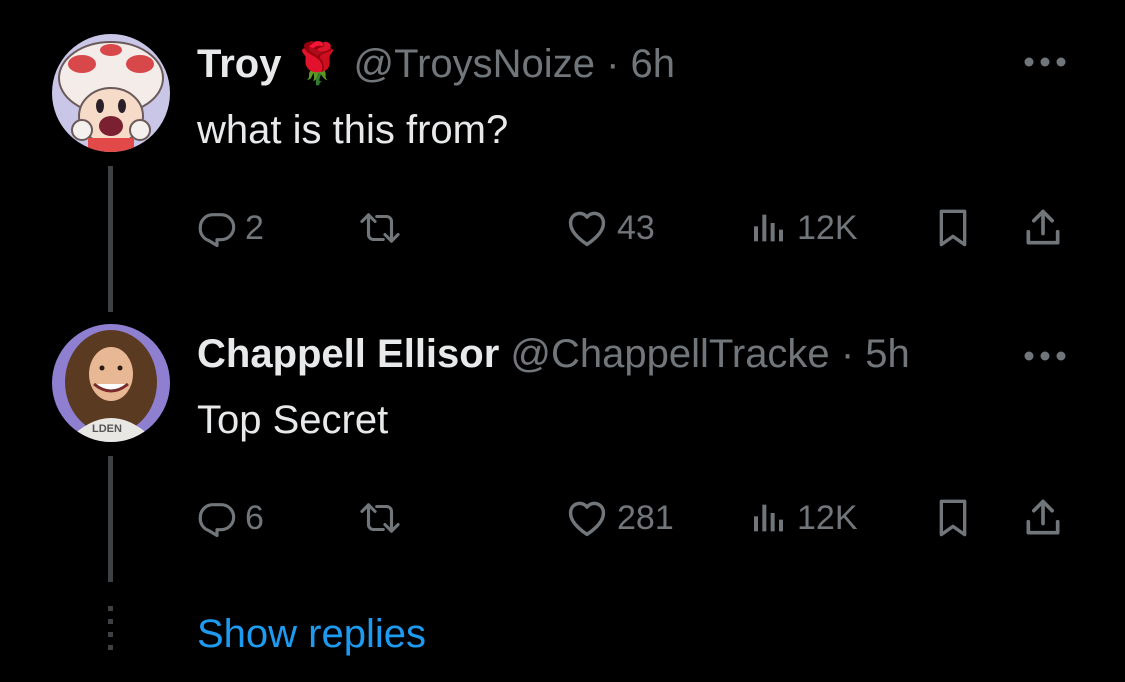 The height and width of the screenshot is (682, 1125). I want to click on tweet-text: what is this from?, so click(353, 130).